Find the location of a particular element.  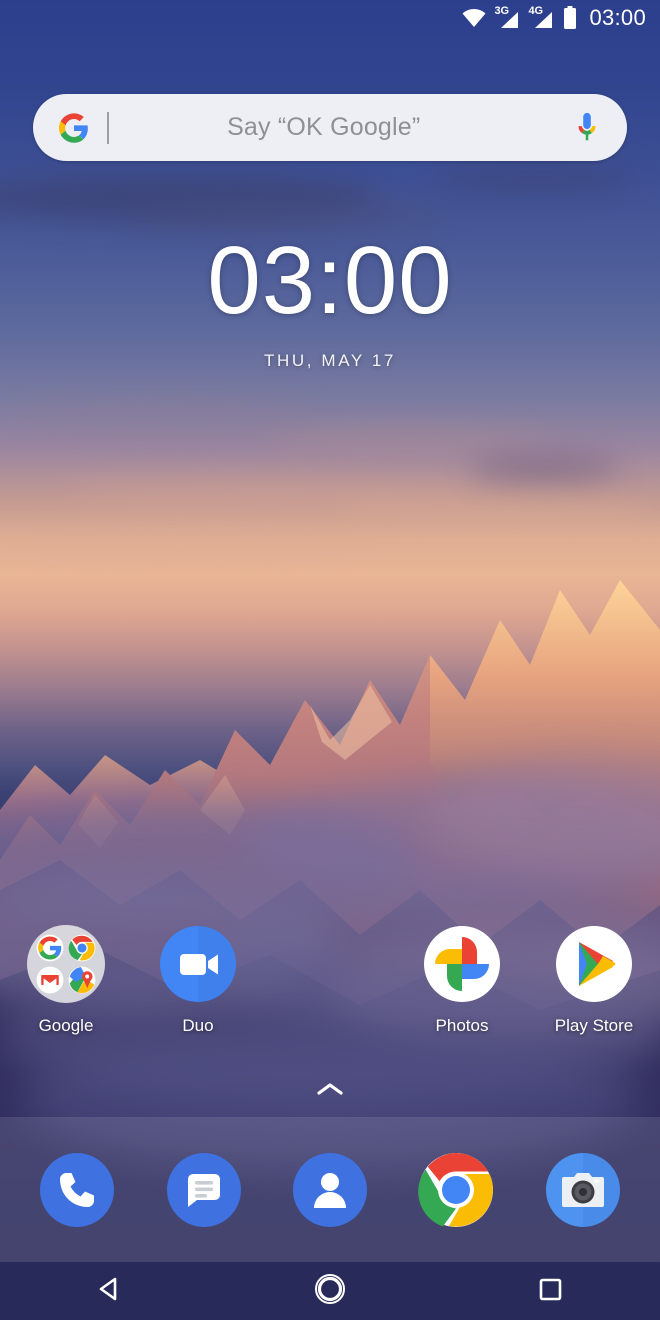

dock is located at coordinates (330, 1189).